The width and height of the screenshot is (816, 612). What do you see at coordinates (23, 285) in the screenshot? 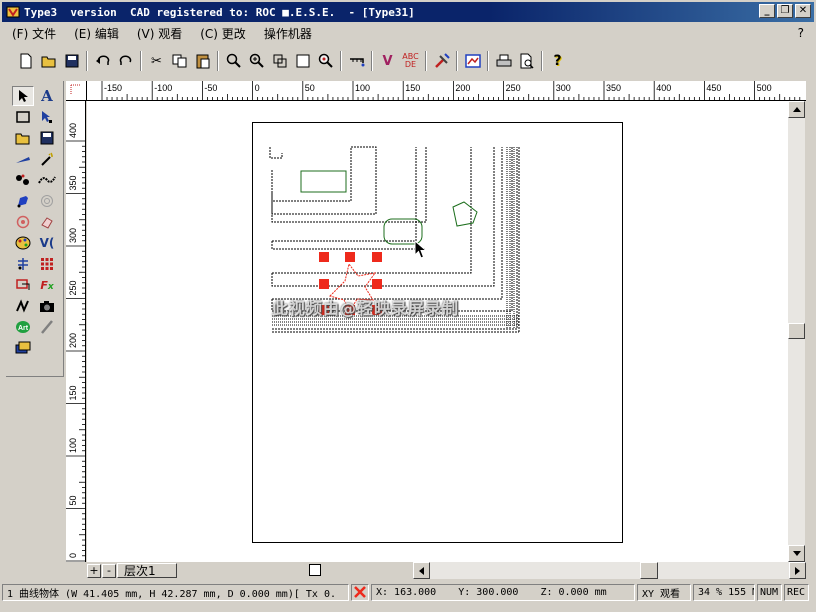
I see `frame-tool-icon` at bounding box center [23, 285].